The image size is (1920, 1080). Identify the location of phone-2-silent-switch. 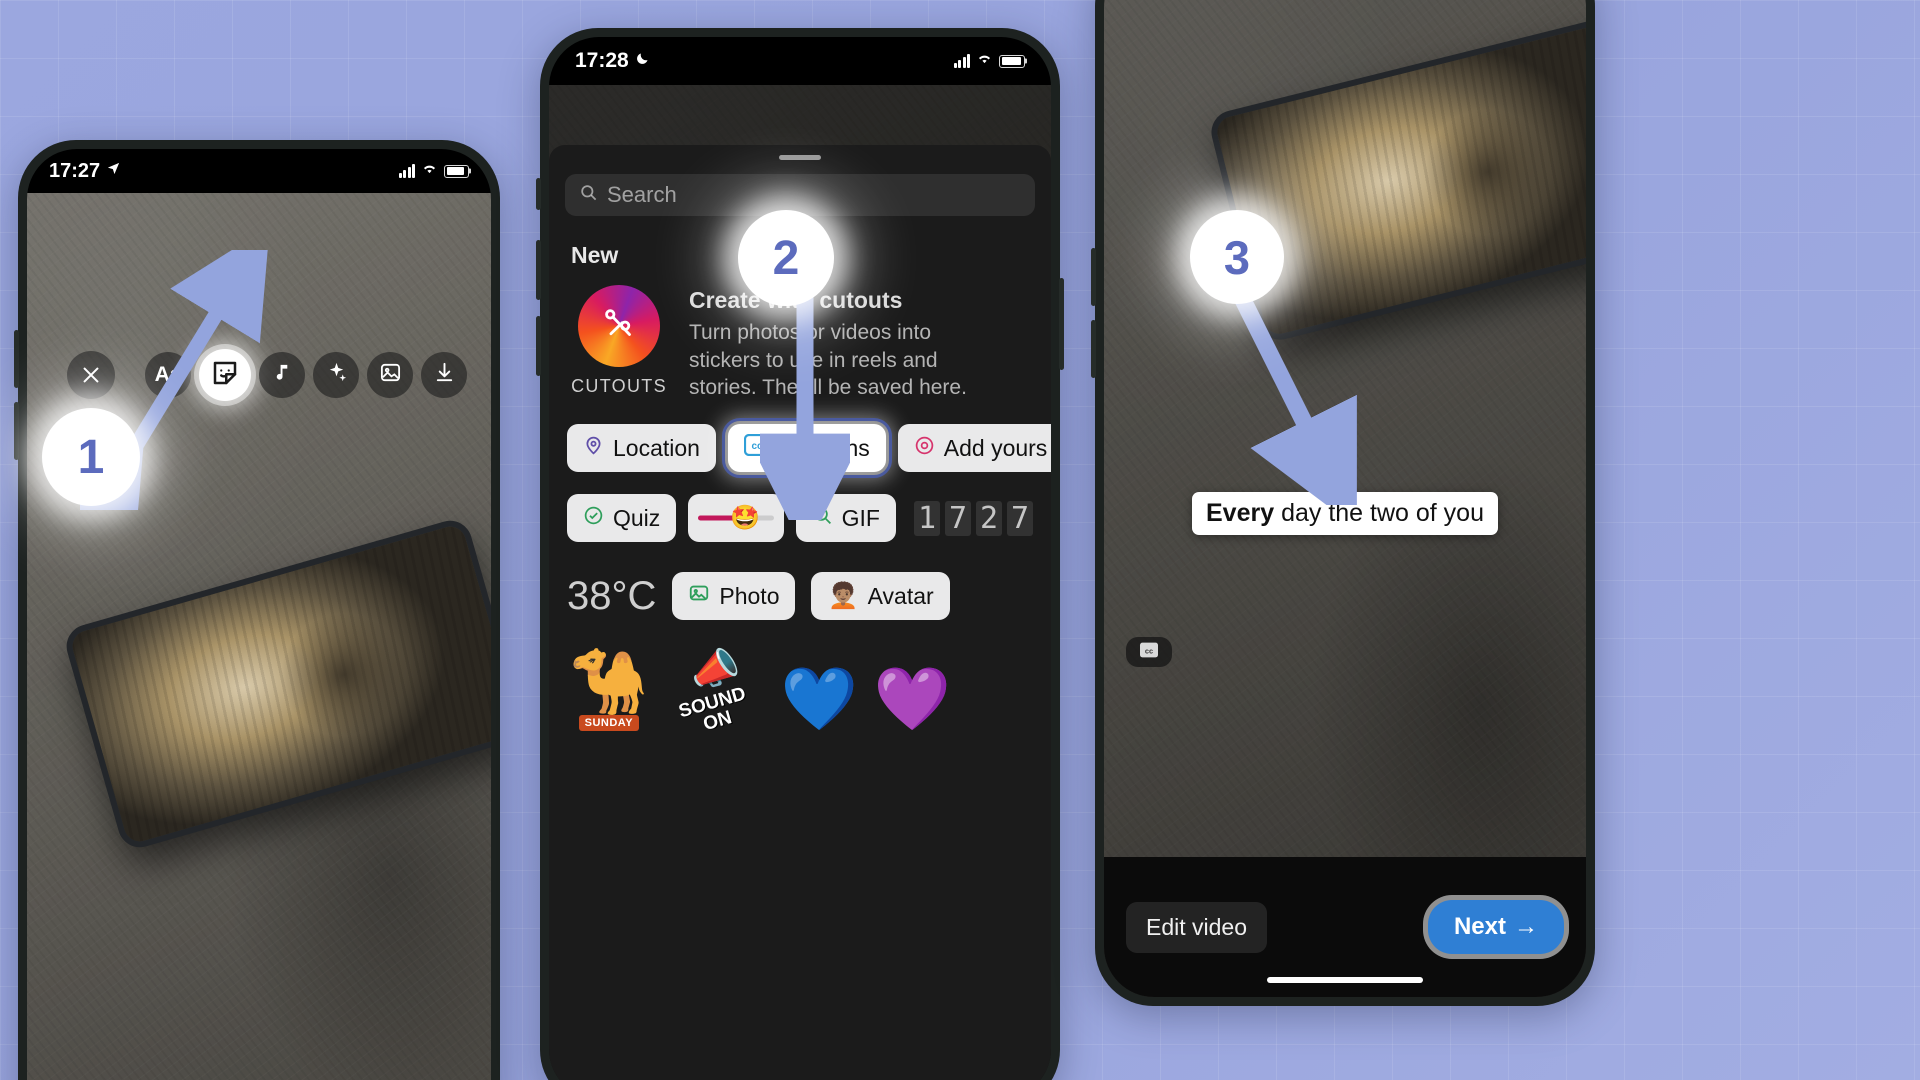
(538, 194).